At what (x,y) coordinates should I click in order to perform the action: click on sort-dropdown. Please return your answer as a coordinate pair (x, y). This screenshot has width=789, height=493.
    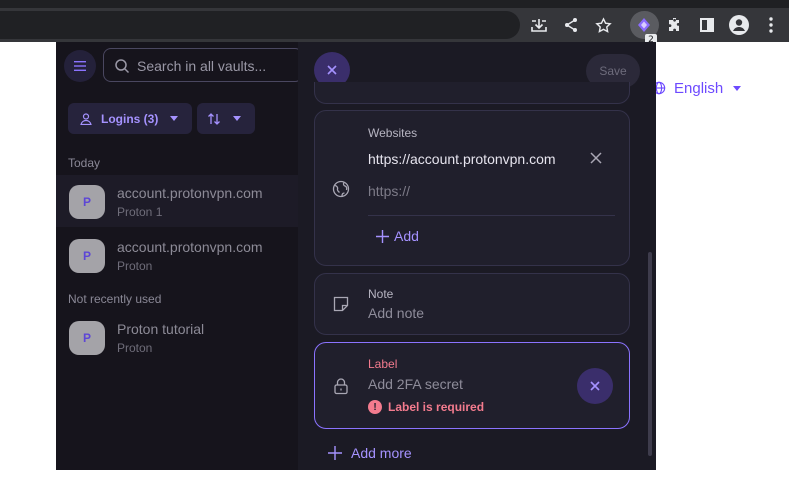
    Looking at the image, I should click on (226, 118).